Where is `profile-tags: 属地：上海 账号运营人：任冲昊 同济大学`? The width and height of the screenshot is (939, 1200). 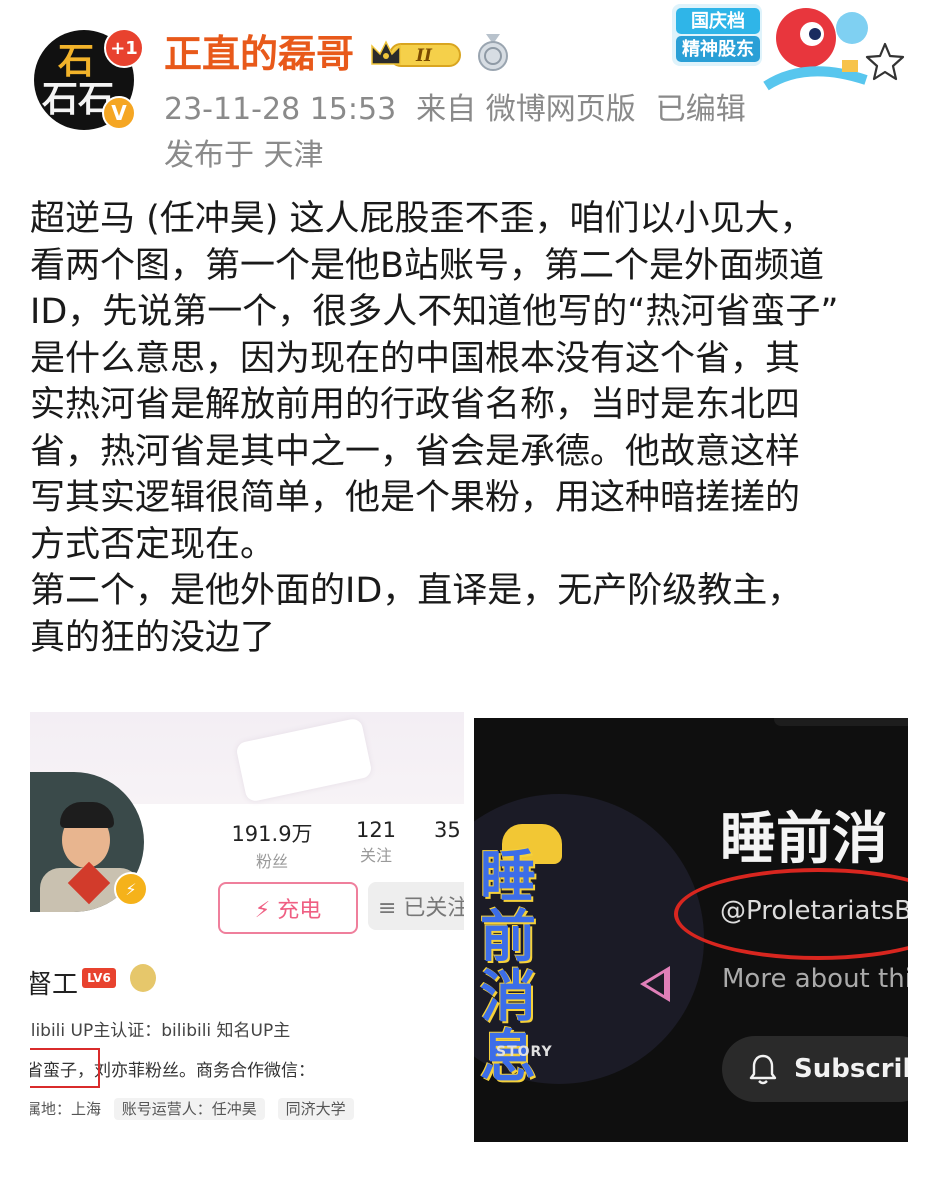 profile-tags: 属地：上海 账号运营人：任冲昊 同济大学 is located at coordinates (192, 1109).